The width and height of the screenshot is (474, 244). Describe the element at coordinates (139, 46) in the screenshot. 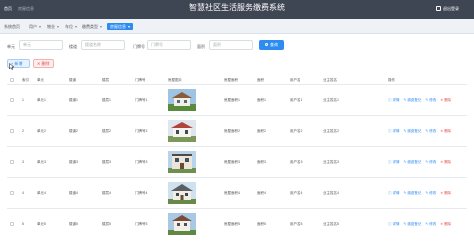

I see `search-label-door: 门牌号` at that location.